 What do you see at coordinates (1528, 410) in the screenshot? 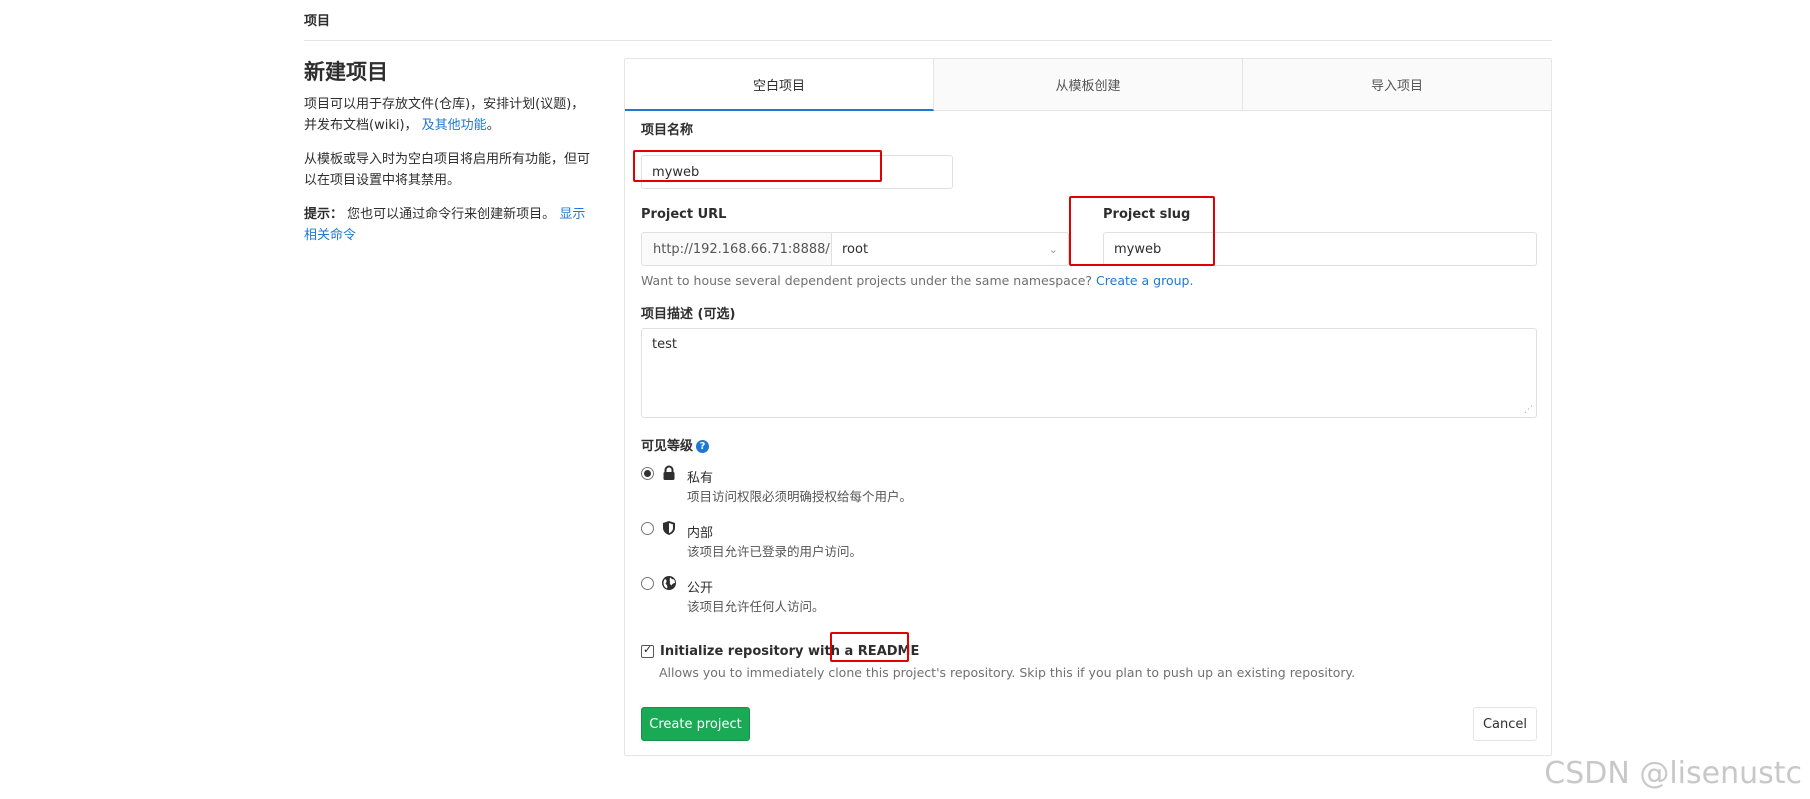
I see `resize-grip-icon: ⋰` at bounding box center [1528, 410].